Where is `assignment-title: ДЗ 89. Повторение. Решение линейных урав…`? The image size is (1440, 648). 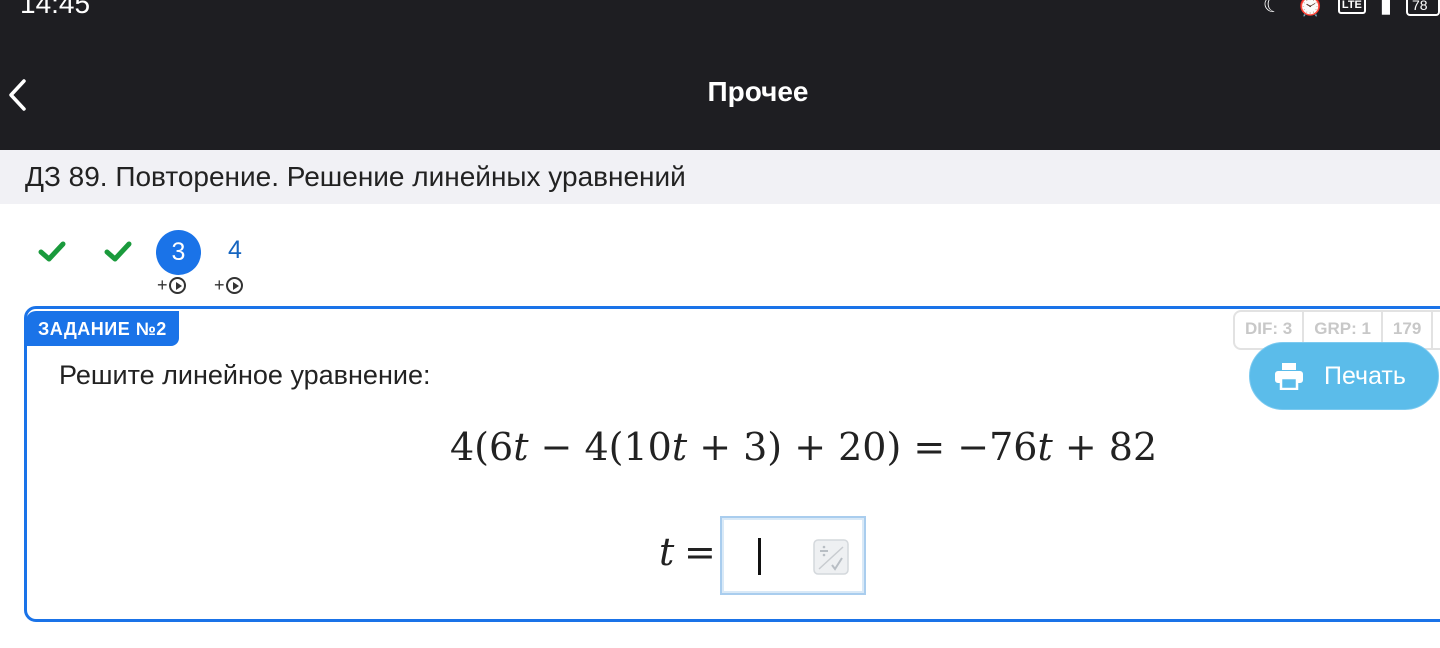 assignment-title: ДЗ 89. Повторение. Решение линейных урав… is located at coordinates (355, 176).